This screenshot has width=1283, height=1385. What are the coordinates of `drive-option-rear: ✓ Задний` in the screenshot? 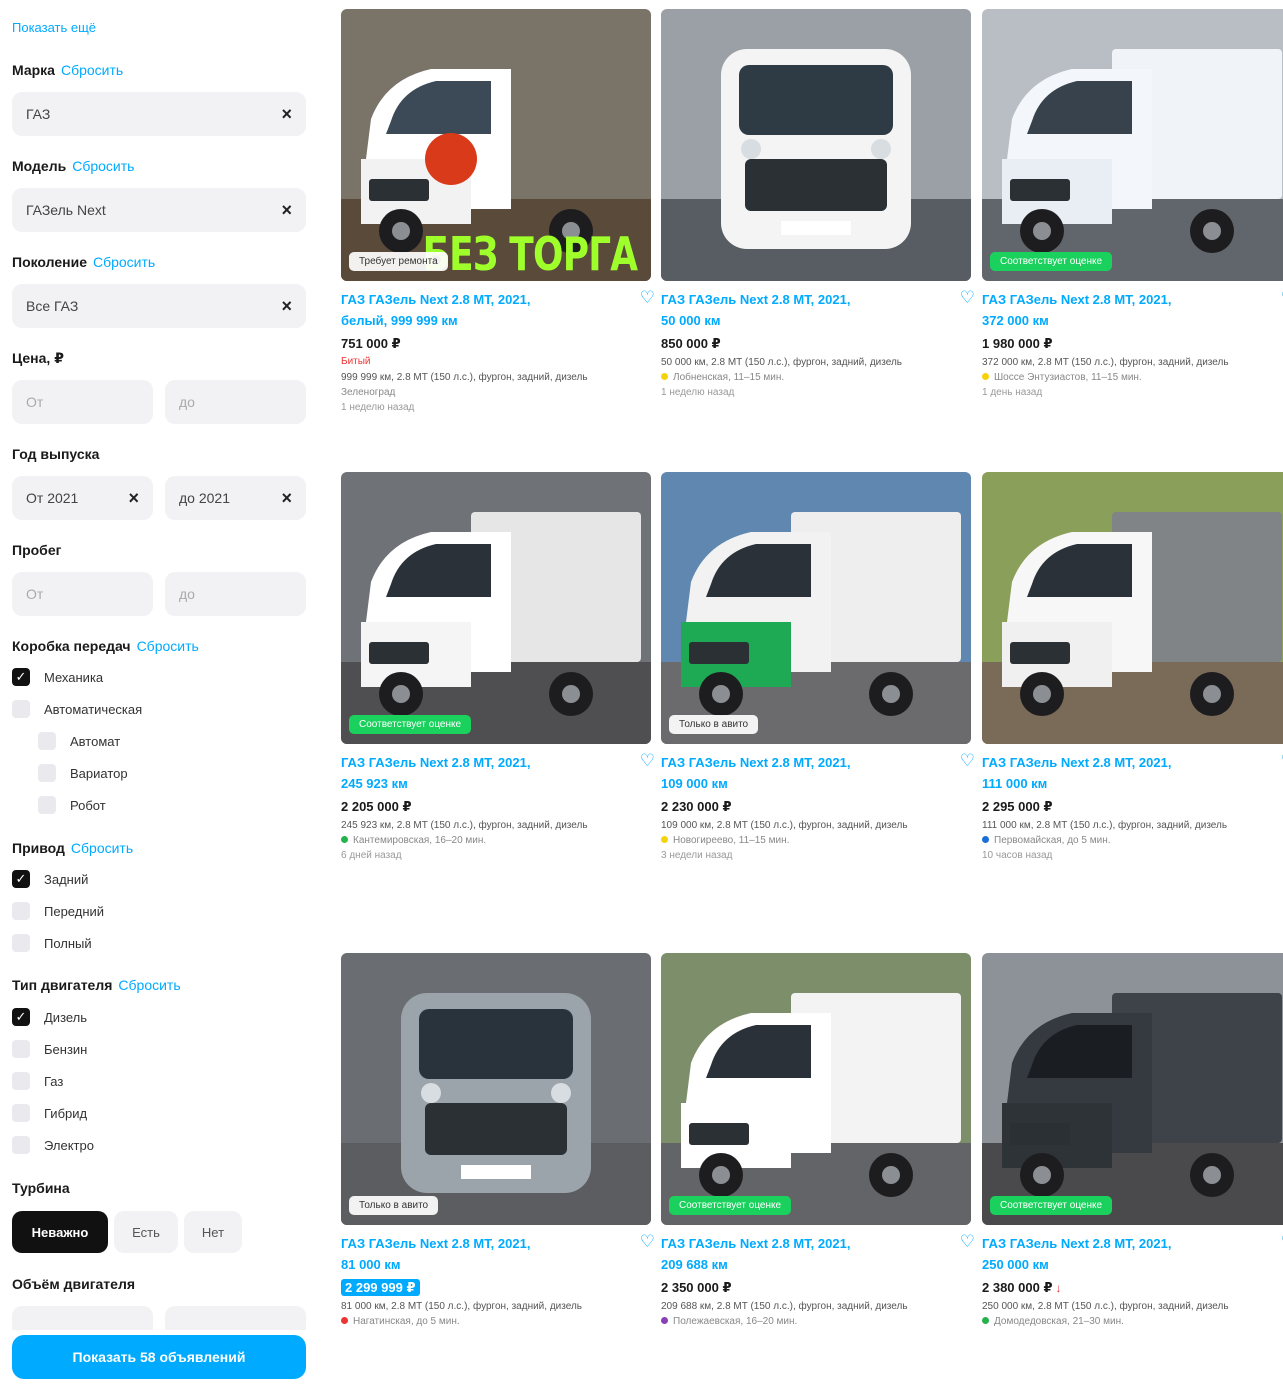 It's located at (50, 879).